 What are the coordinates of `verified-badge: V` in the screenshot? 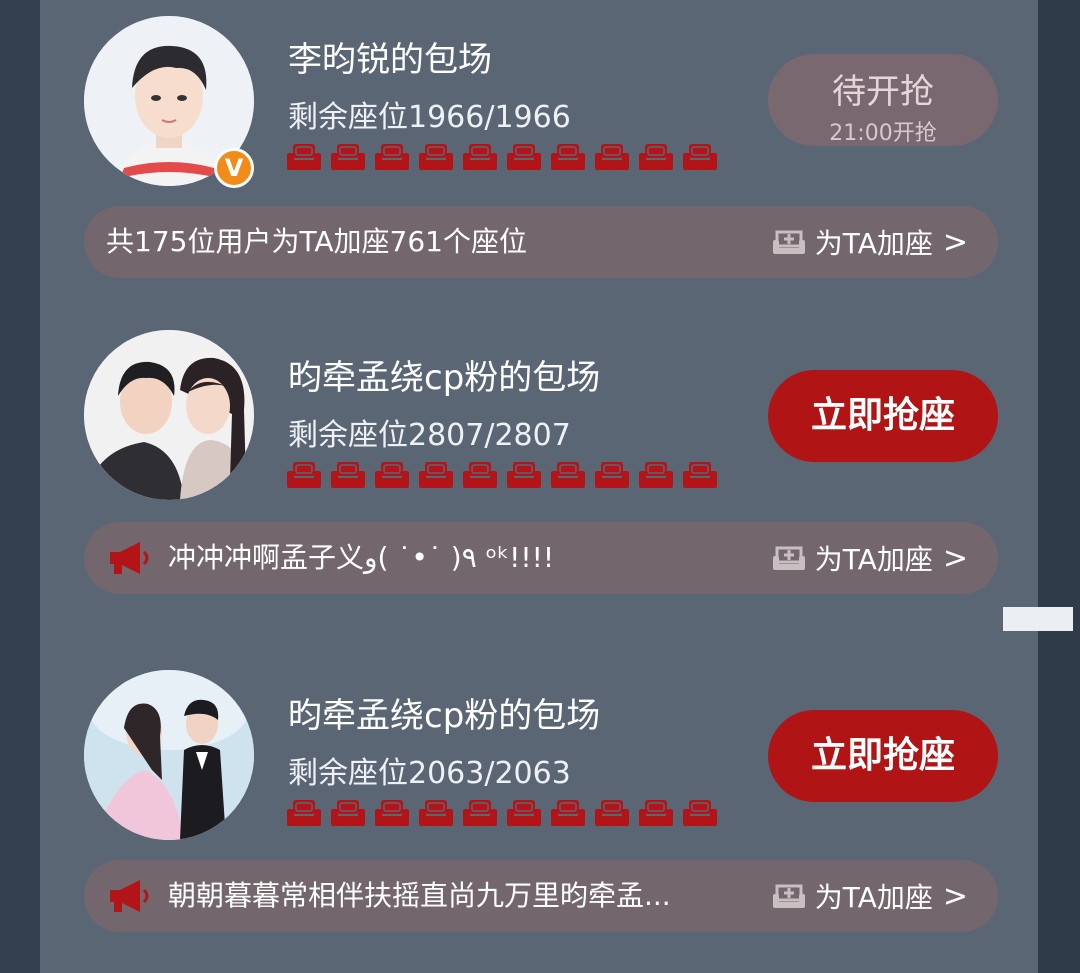 It's located at (234, 168).